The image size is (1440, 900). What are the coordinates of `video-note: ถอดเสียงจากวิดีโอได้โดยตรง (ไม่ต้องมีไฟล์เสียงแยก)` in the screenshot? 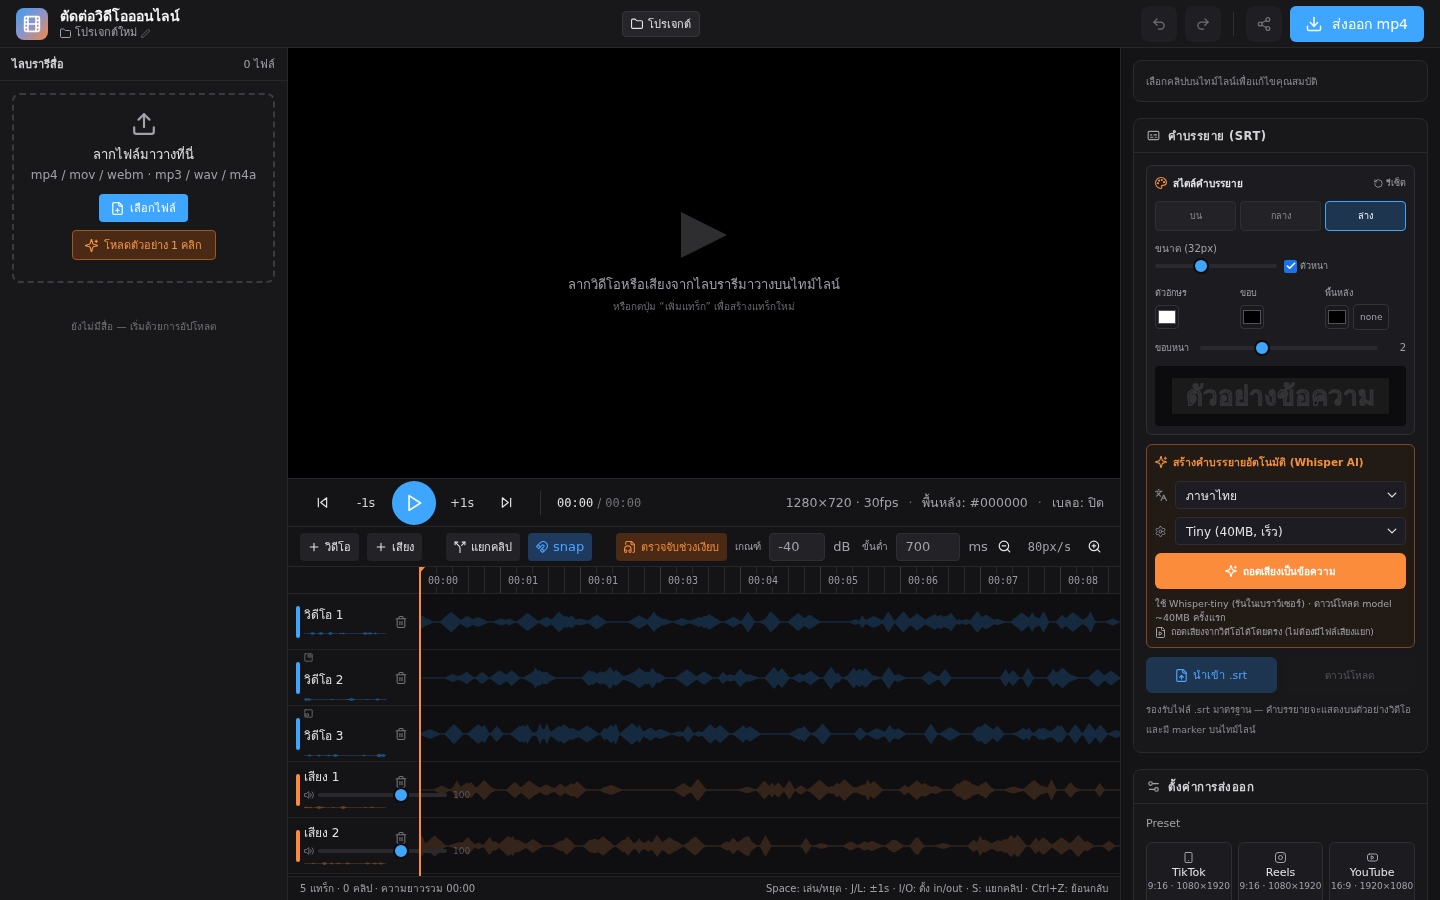 It's located at (1272, 632).